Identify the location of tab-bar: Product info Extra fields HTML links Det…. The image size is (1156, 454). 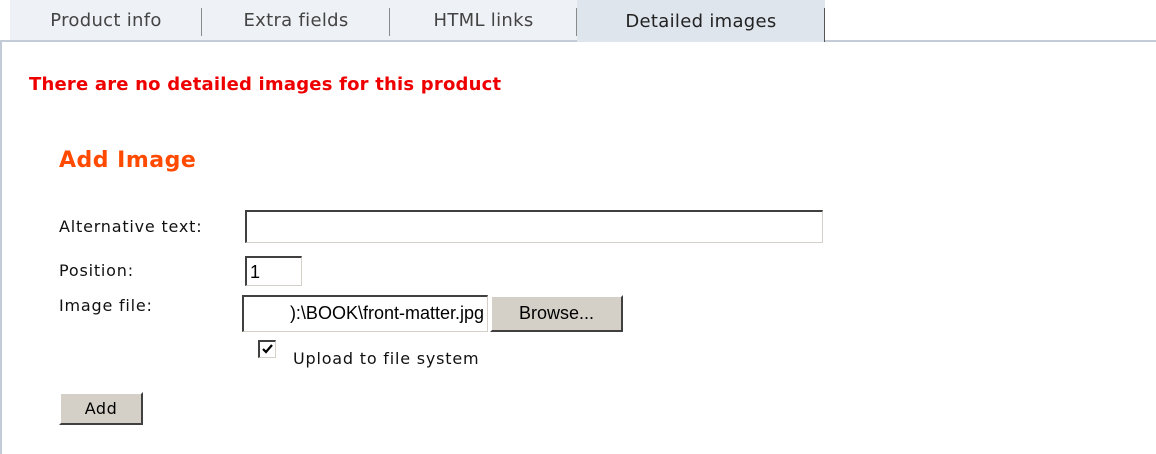
(578, 21).